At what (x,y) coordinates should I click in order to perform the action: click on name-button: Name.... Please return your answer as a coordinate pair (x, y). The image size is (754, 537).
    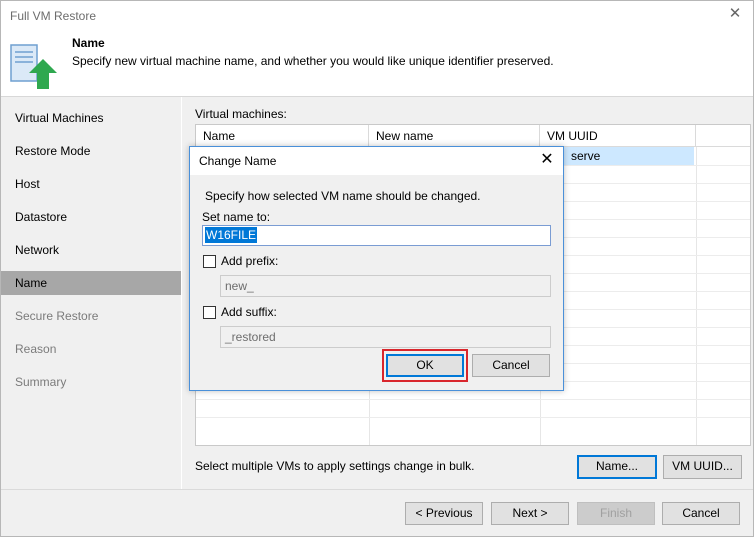
    Looking at the image, I should click on (617, 467).